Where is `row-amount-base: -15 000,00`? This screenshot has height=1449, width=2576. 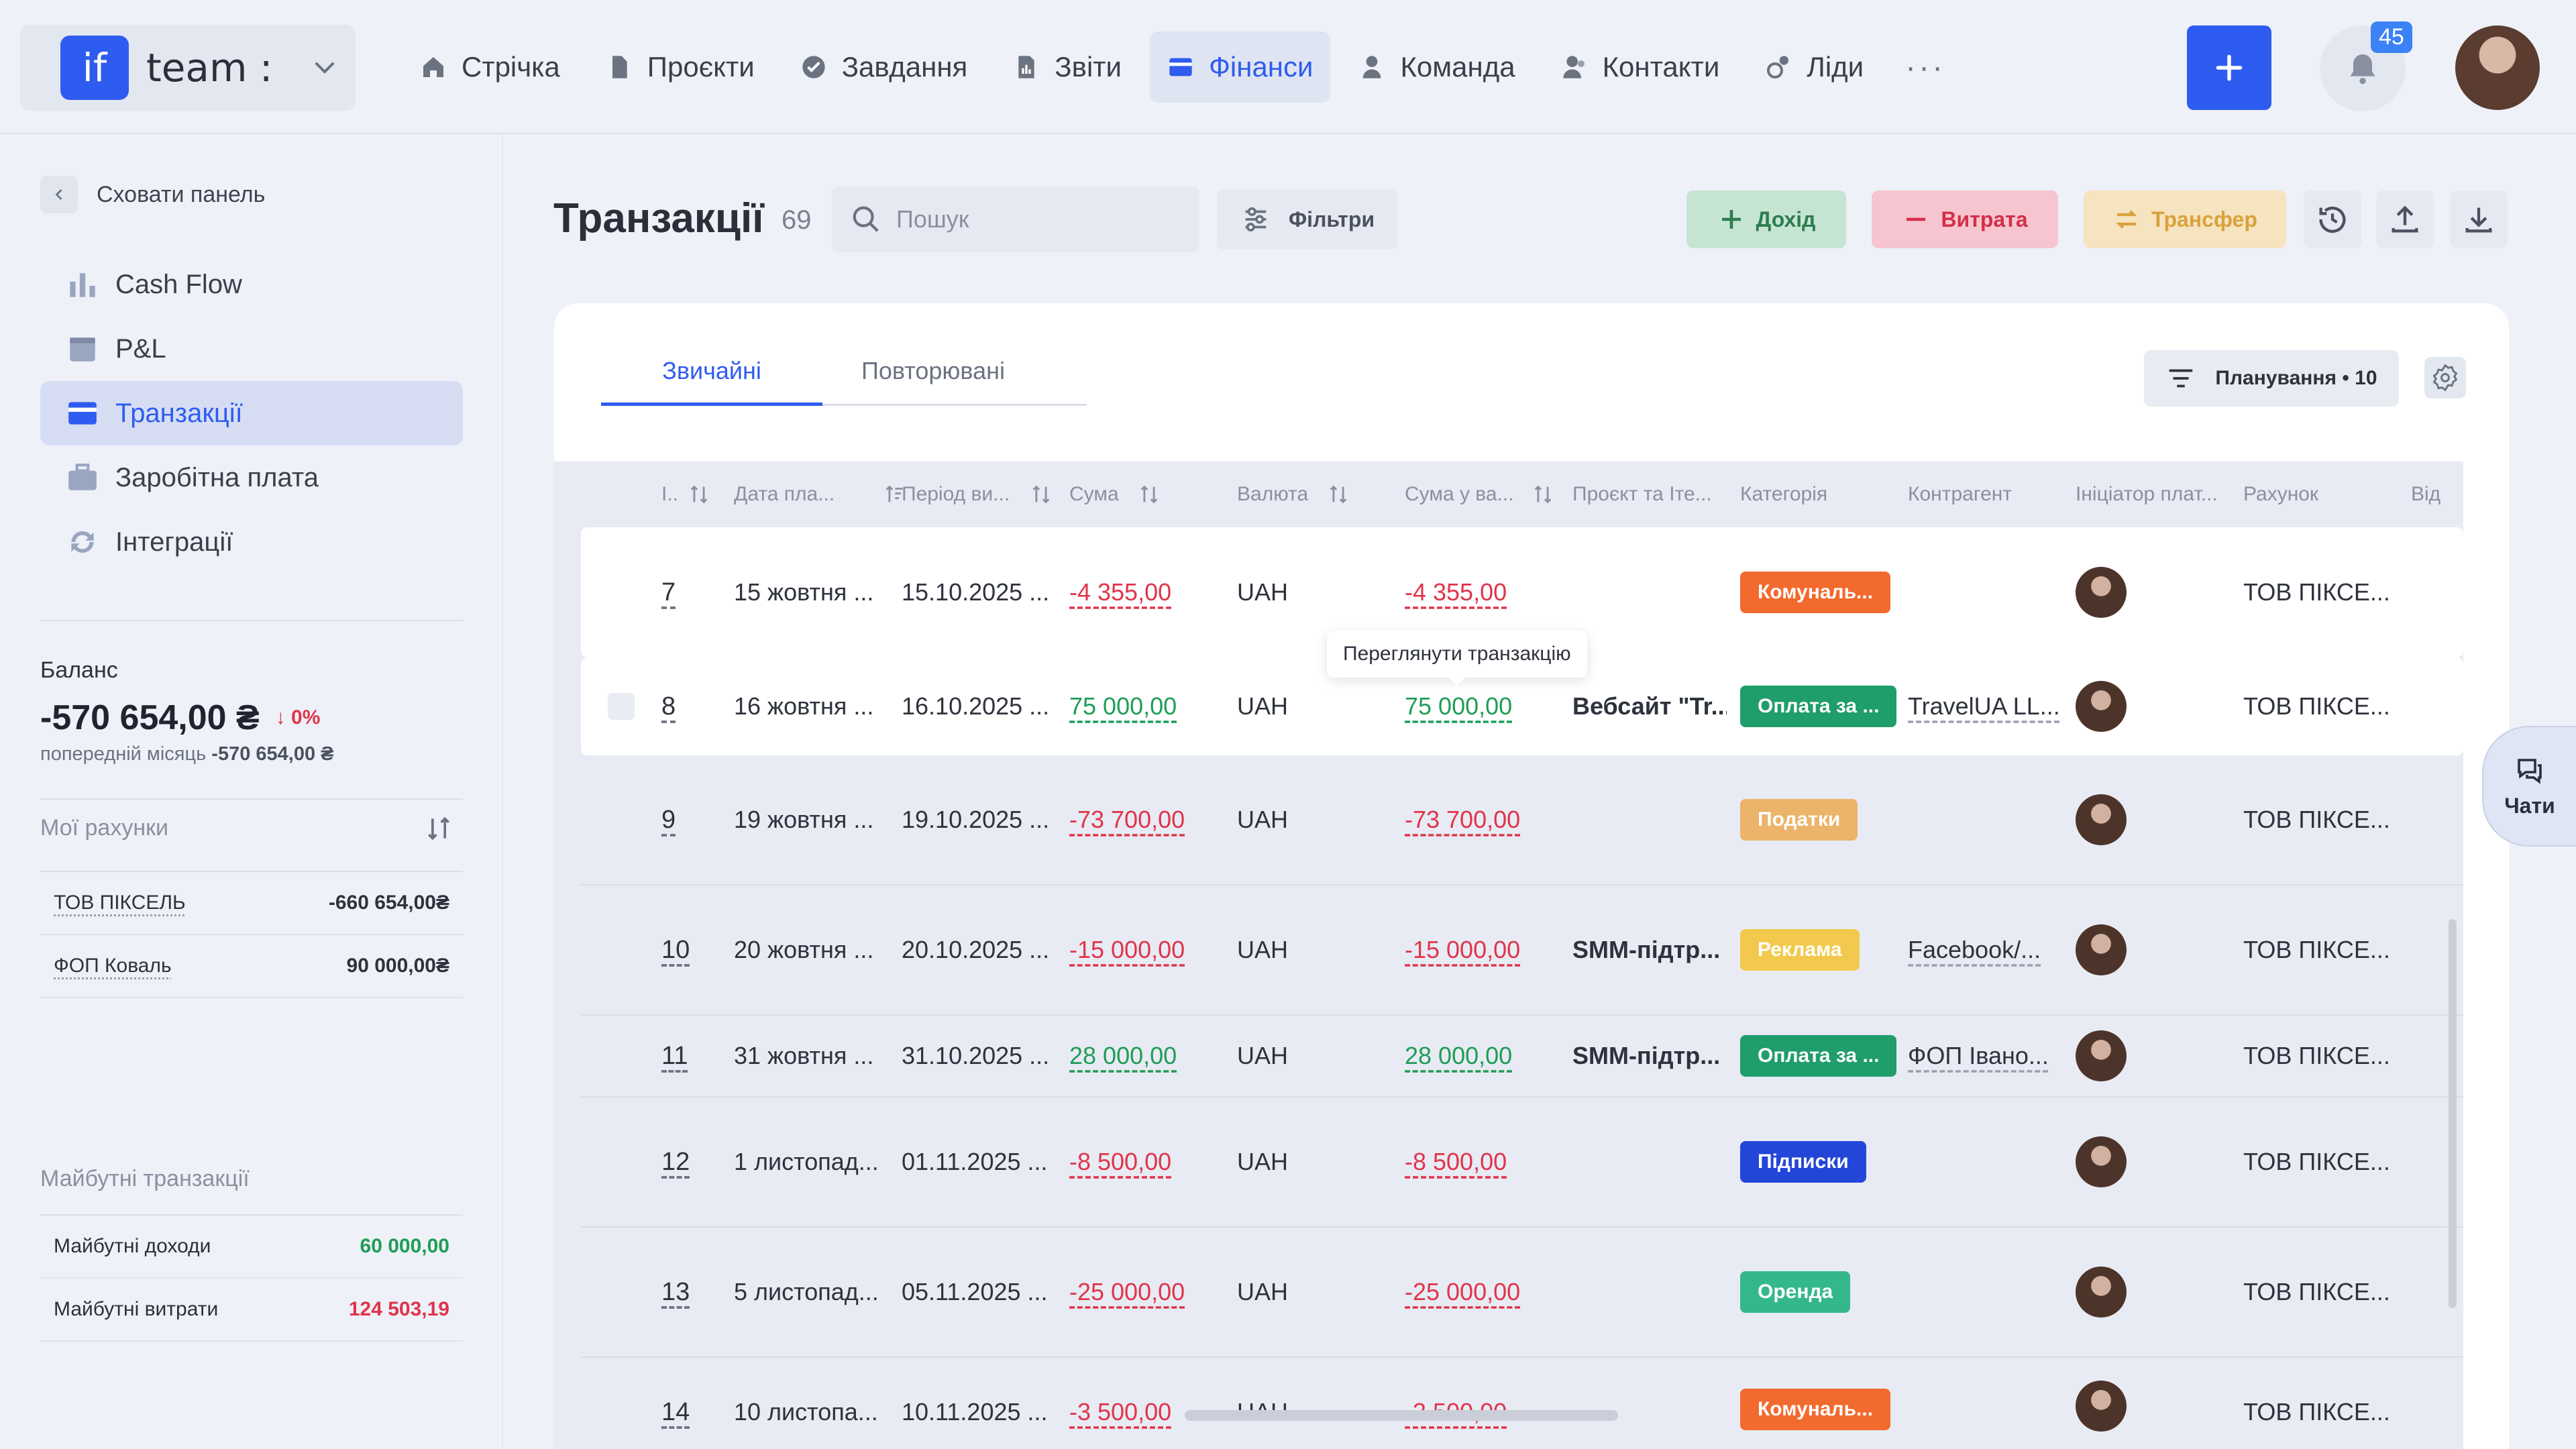
row-amount-base: -15 000,00 is located at coordinates (1462, 950).